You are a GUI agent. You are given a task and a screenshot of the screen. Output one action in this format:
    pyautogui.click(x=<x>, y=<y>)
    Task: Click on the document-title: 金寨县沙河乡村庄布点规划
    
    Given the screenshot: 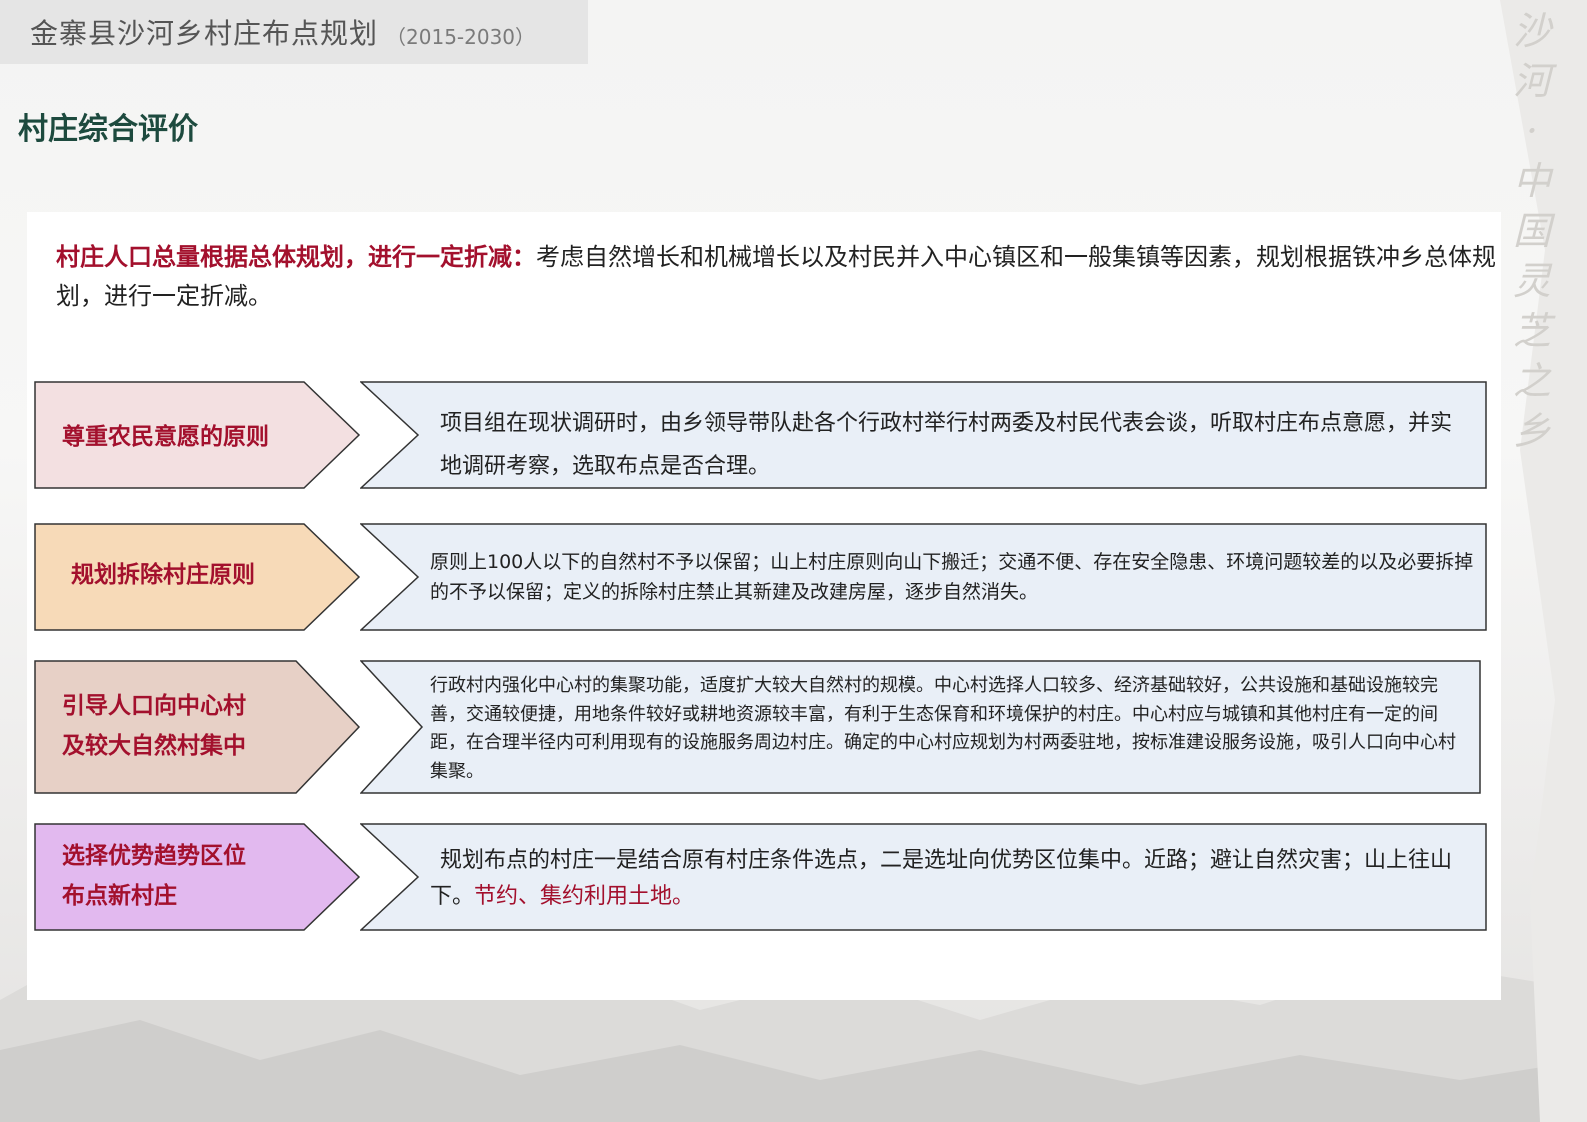 What is the action you would take?
    pyautogui.click(x=204, y=33)
    